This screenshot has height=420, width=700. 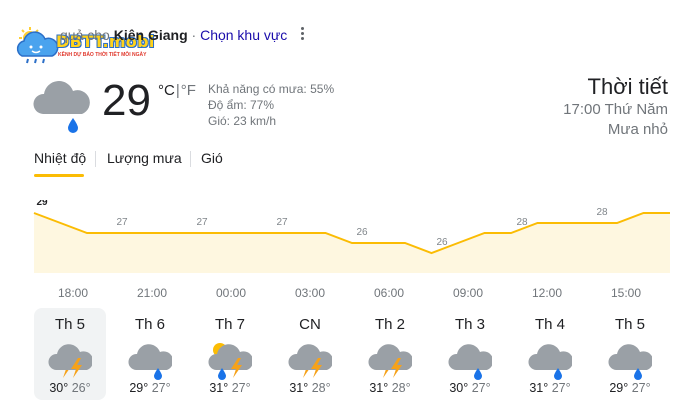 I want to click on time-label: 03:00, so click(x=310, y=293).